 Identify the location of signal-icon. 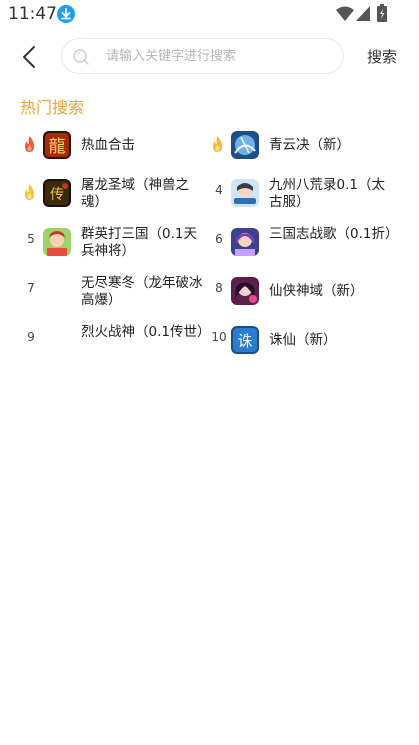
(363, 13).